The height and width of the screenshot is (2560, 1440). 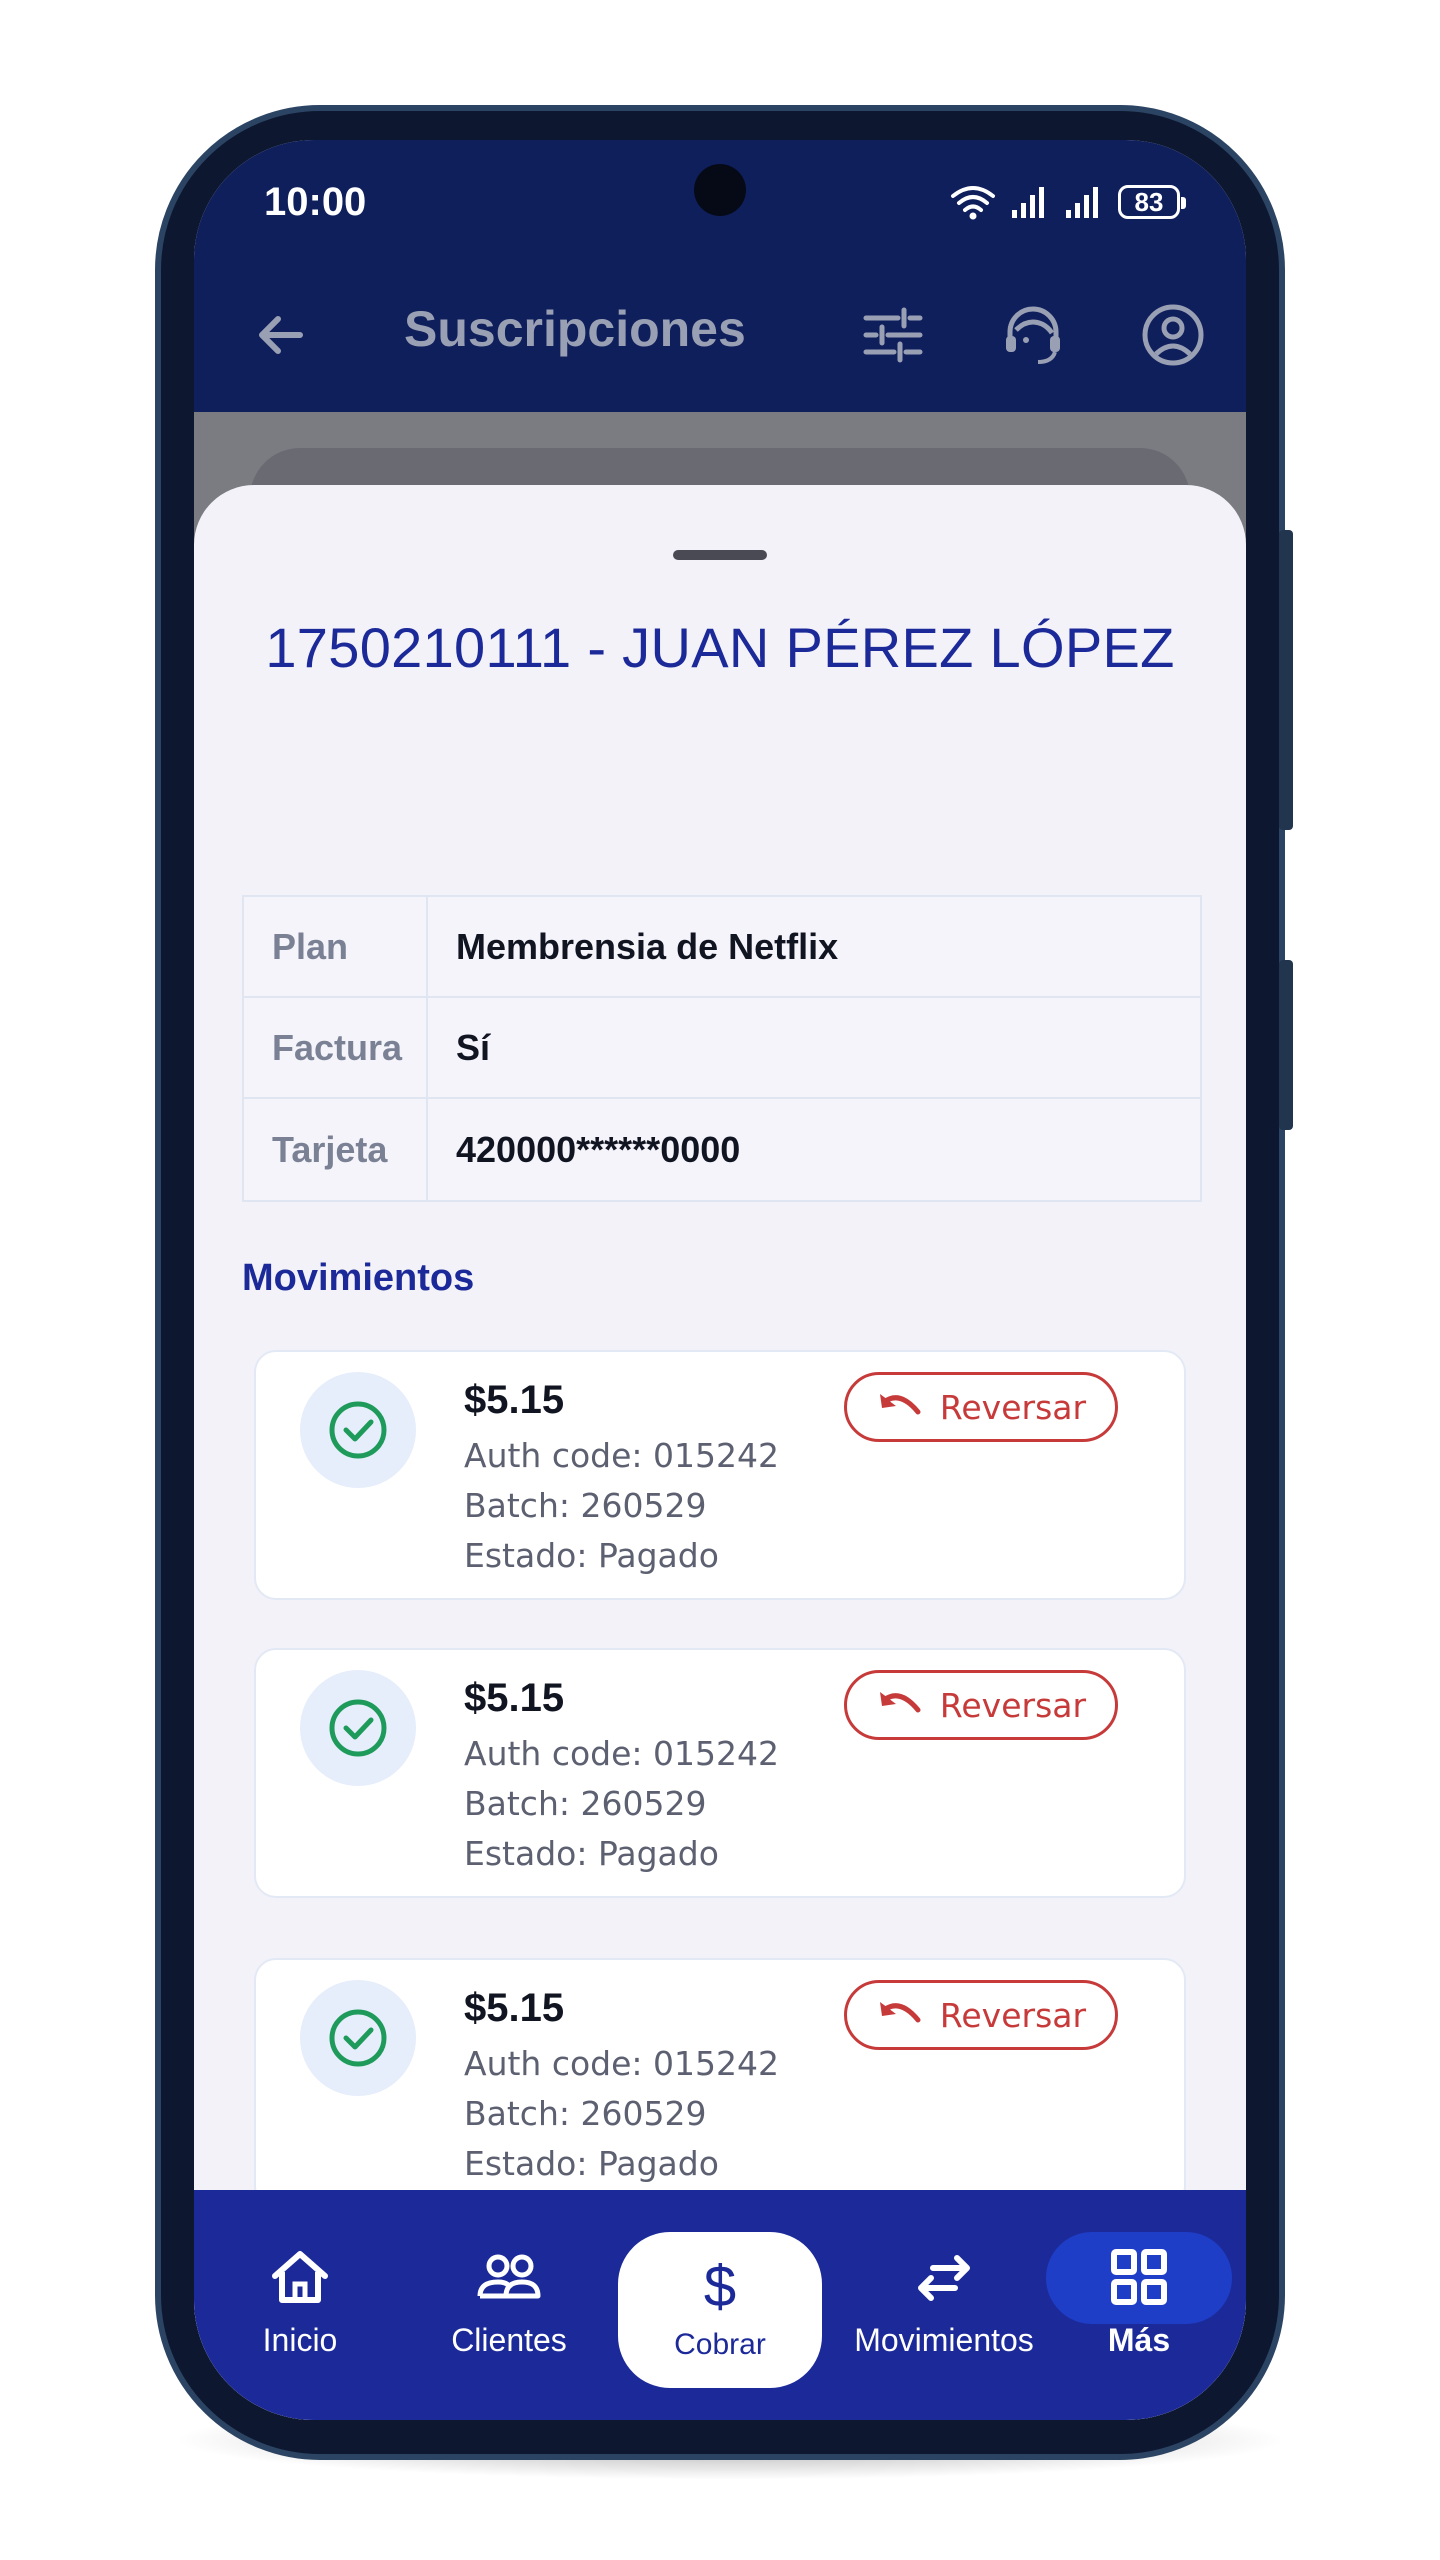 I want to click on movements-section-title: Movimientos, so click(x=358, y=1278).